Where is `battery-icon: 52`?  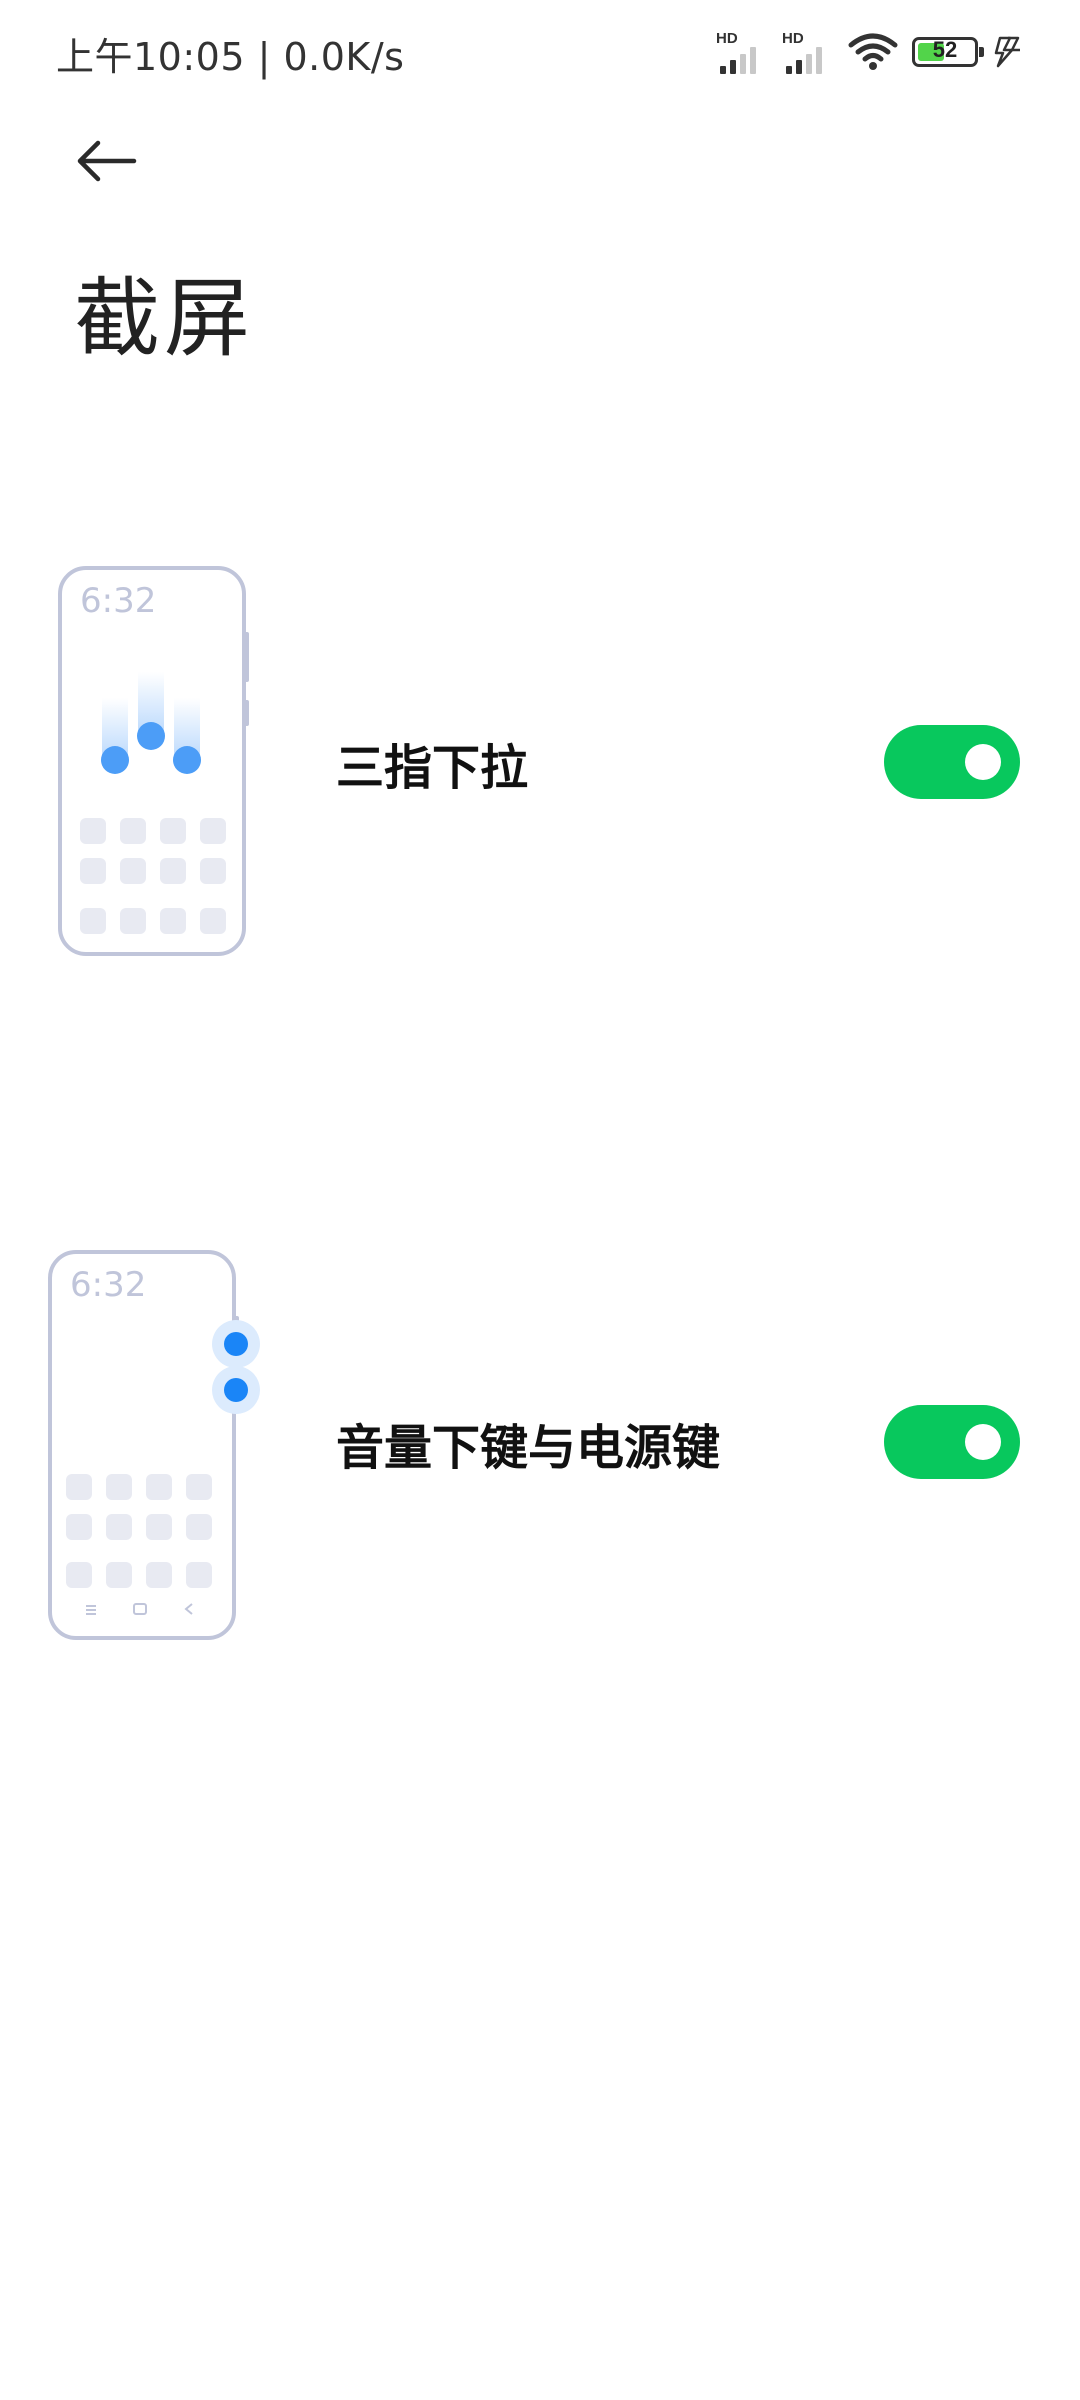 battery-icon: 52 is located at coordinates (948, 52).